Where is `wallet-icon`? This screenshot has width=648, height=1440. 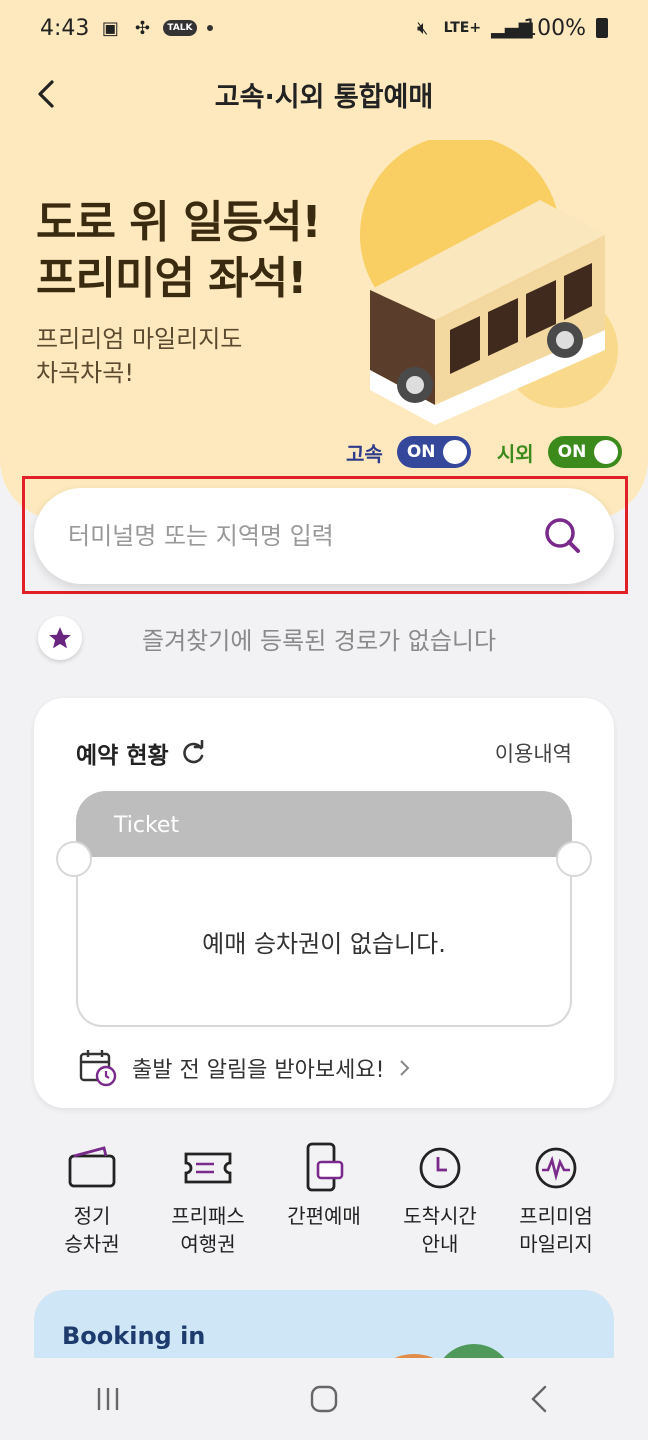 wallet-icon is located at coordinates (92, 1167).